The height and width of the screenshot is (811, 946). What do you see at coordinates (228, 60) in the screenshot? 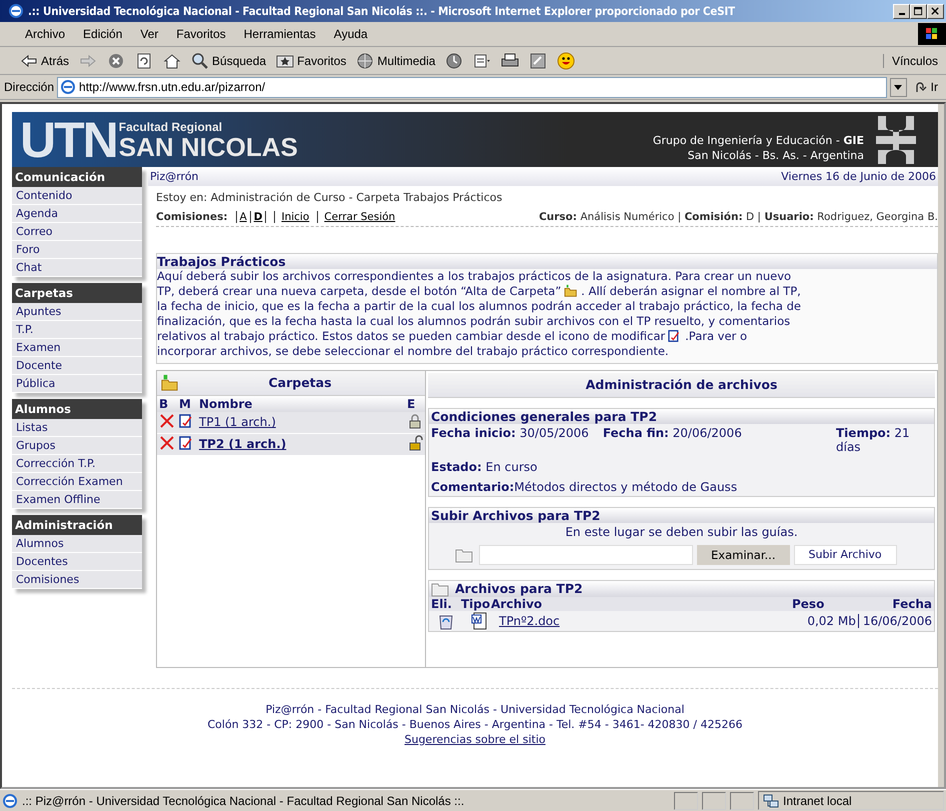
I see `search-button: Búsqueda` at bounding box center [228, 60].